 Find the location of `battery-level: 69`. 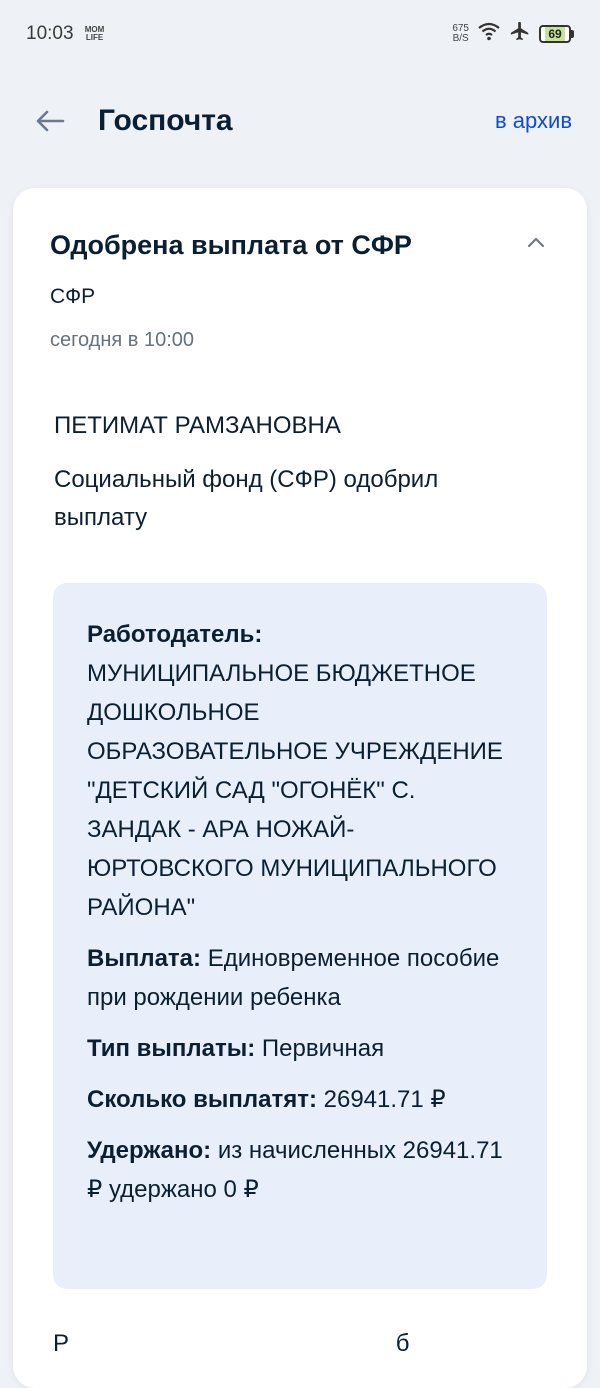

battery-level: 69 is located at coordinates (555, 34).